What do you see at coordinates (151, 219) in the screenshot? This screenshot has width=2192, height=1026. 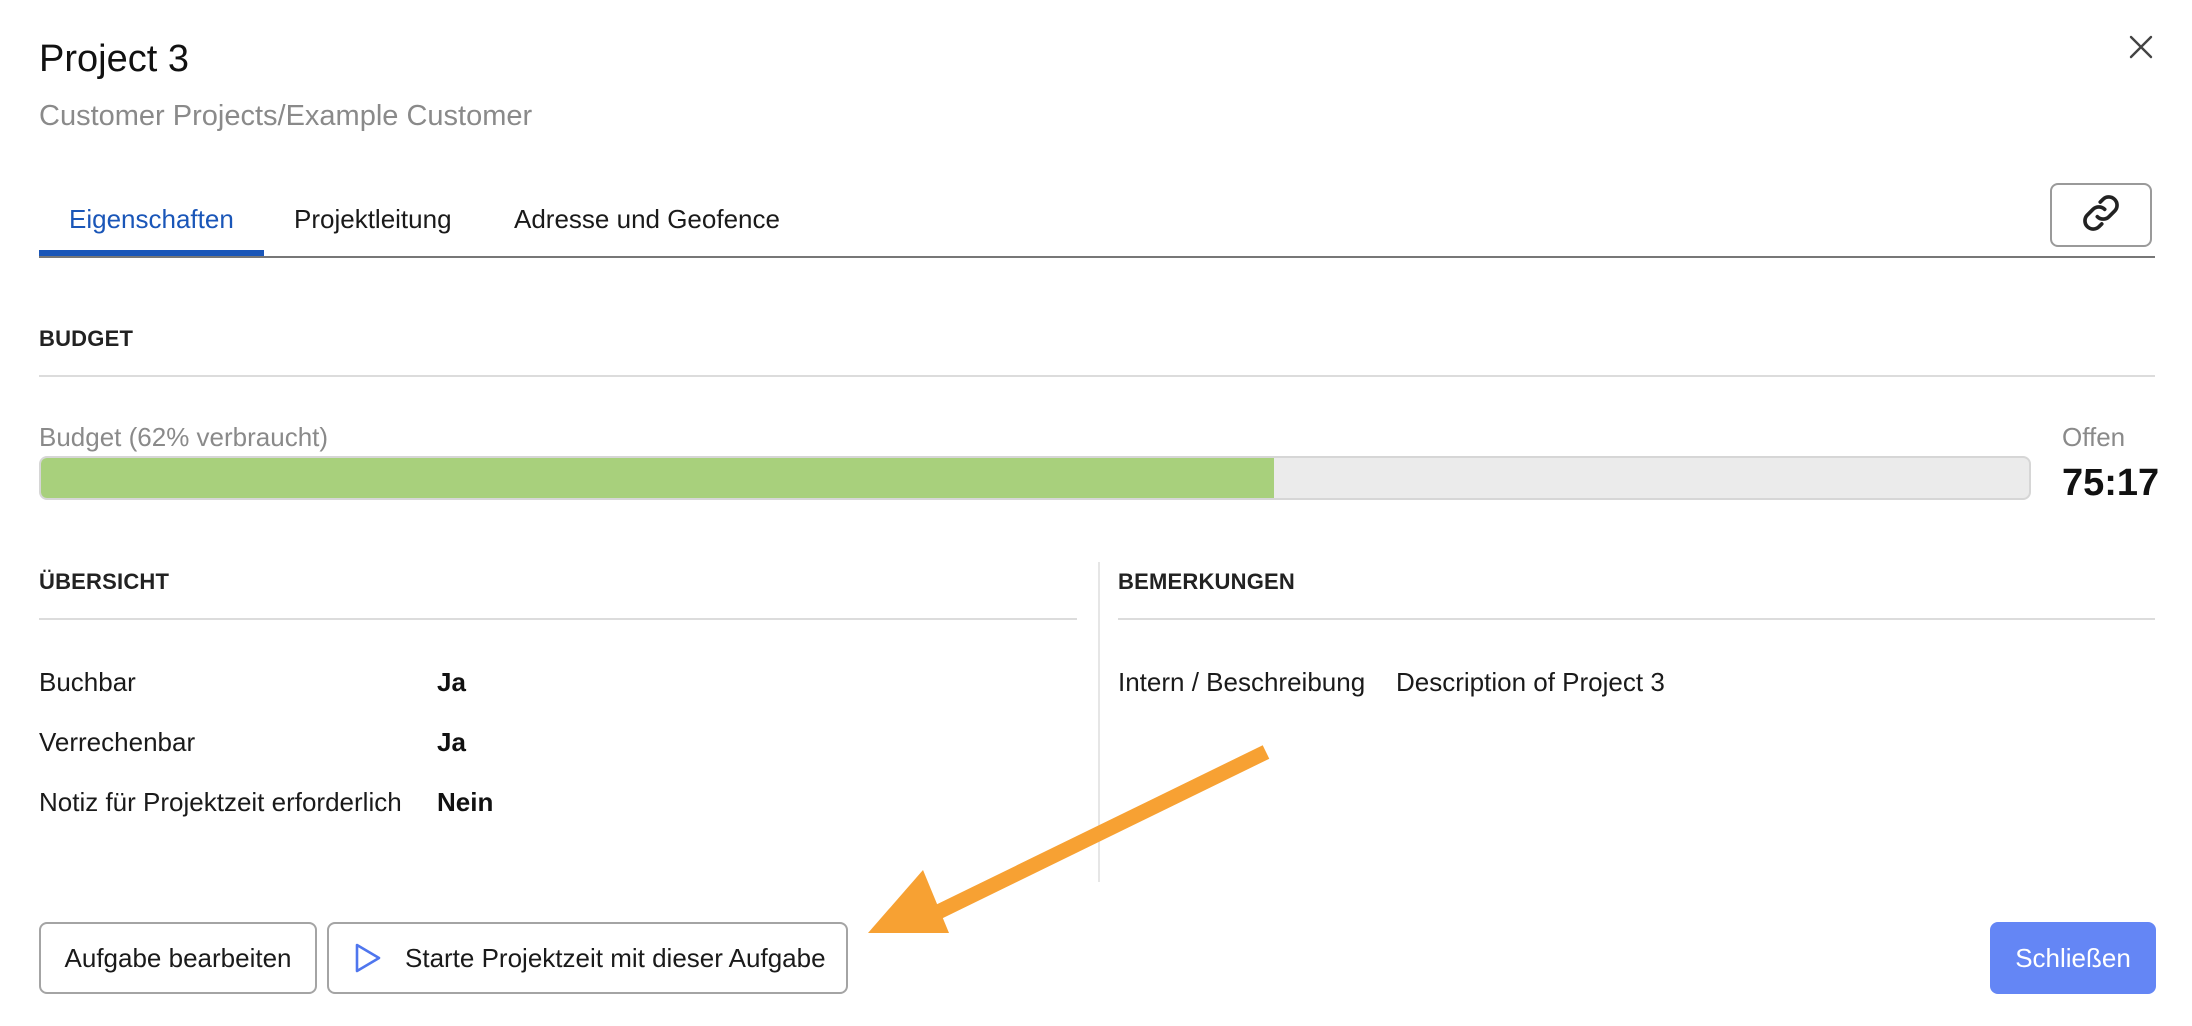 I see `tab-eigenschaften: Eigenschaften` at bounding box center [151, 219].